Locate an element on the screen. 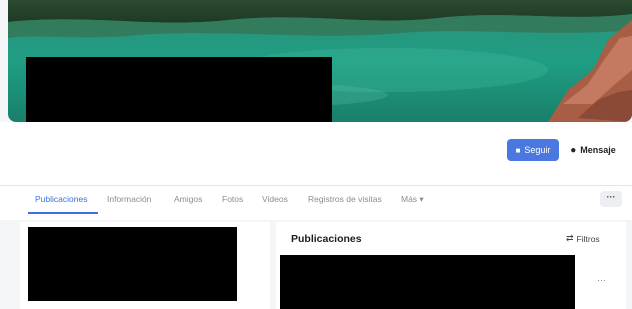  messenger-icon: ● is located at coordinates (573, 150).